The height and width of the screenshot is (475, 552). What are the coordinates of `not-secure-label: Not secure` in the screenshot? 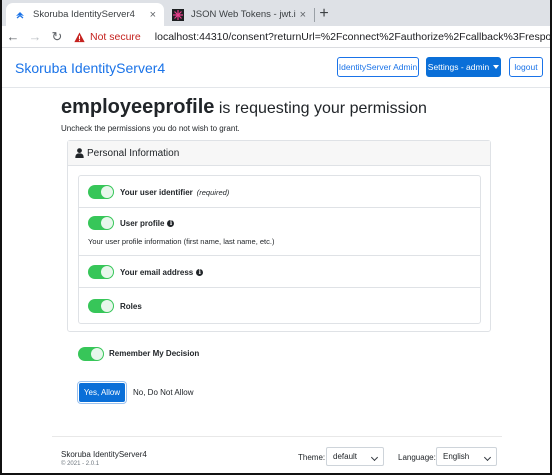 It's located at (115, 37).